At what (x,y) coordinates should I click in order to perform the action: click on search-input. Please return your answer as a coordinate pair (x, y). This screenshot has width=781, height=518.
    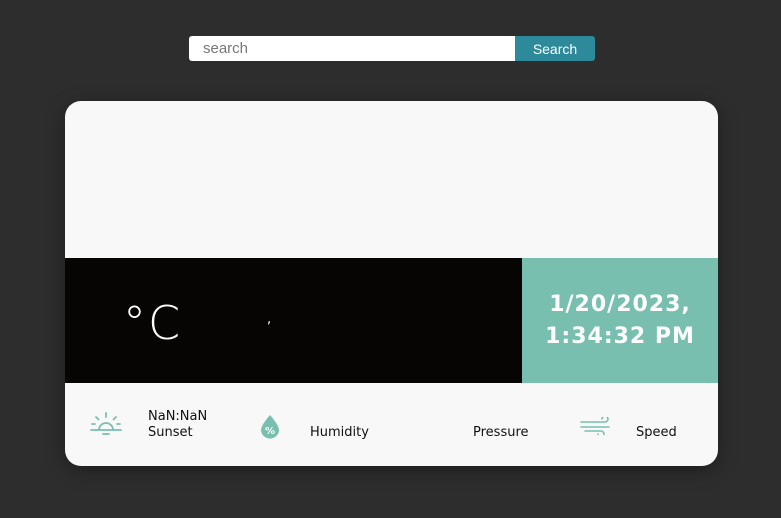
    Looking at the image, I should click on (352, 48).